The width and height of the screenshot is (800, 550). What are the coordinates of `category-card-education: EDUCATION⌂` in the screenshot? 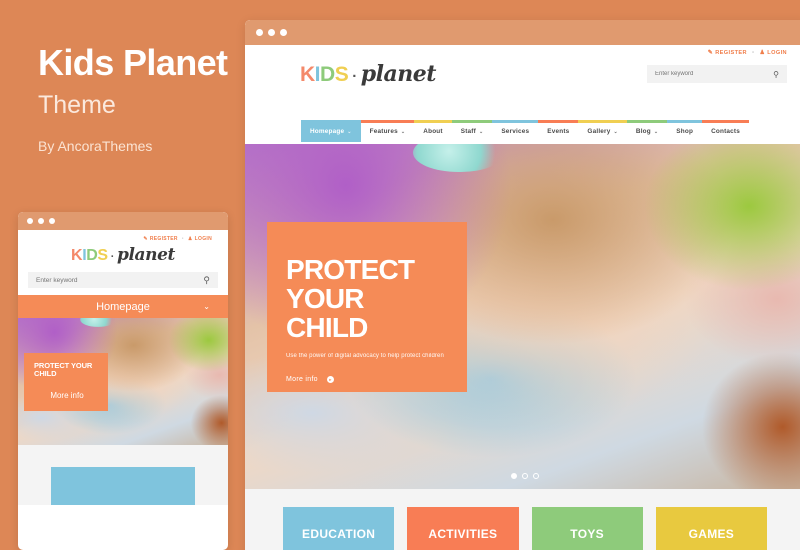 It's located at (339, 528).